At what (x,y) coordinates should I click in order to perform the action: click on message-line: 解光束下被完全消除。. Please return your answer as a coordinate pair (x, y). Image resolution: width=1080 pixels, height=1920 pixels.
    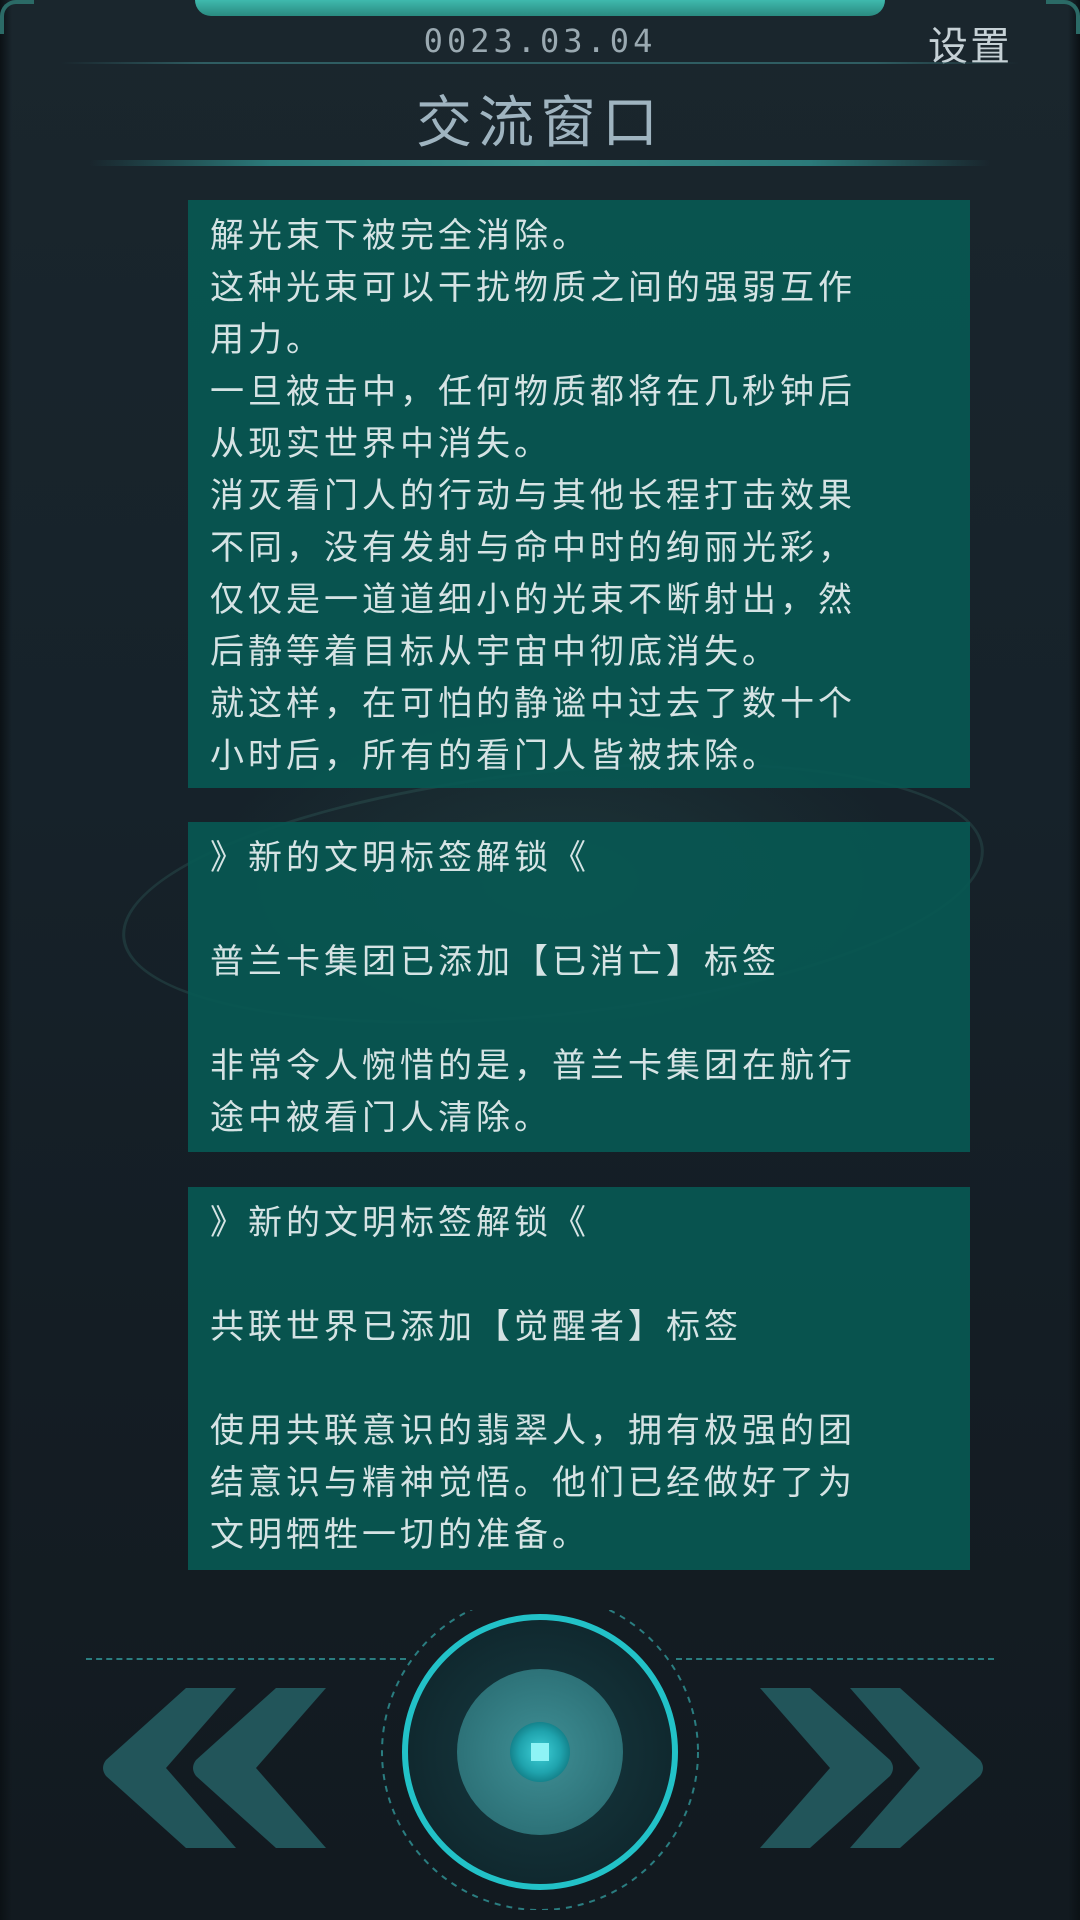
    Looking at the image, I should click on (400, 236).